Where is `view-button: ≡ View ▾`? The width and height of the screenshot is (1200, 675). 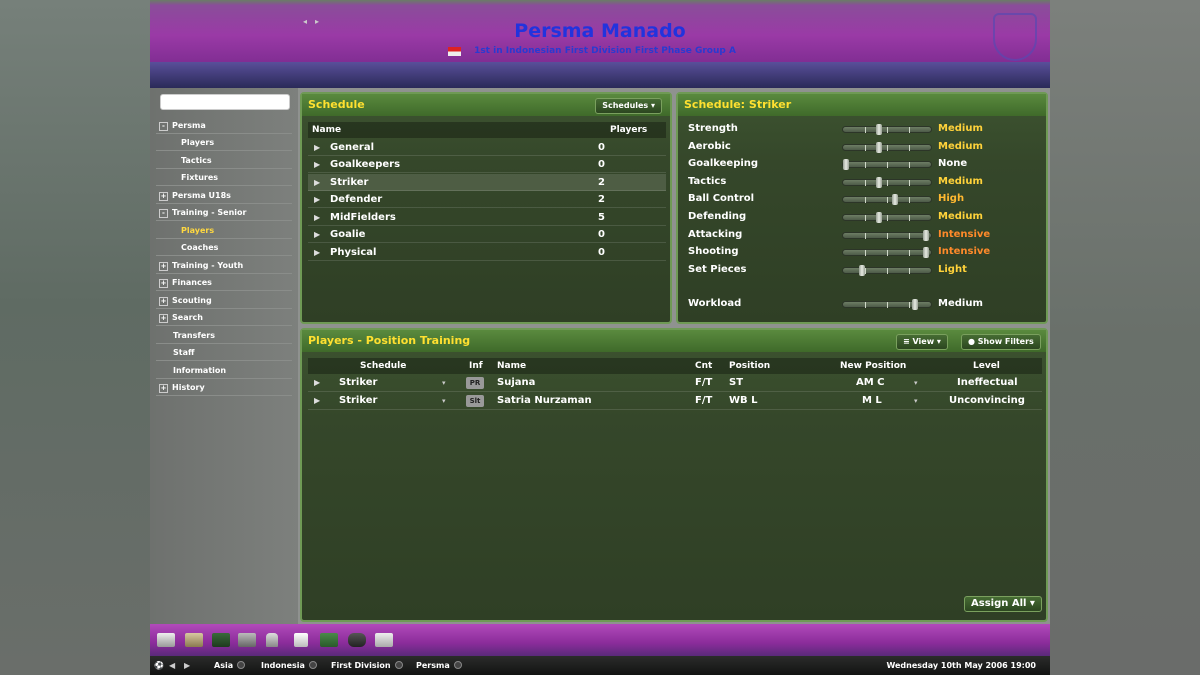
view-button: ≡ View ▾ is located at coordinates (922, 342).